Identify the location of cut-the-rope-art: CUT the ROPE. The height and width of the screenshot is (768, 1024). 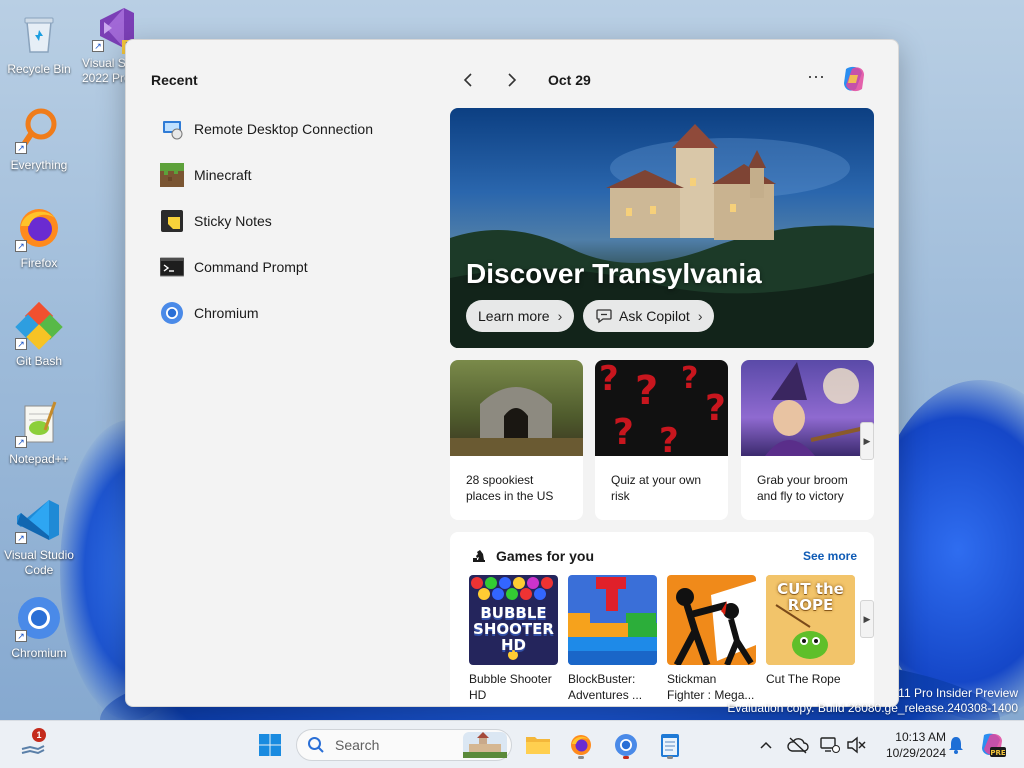
(810, 620).